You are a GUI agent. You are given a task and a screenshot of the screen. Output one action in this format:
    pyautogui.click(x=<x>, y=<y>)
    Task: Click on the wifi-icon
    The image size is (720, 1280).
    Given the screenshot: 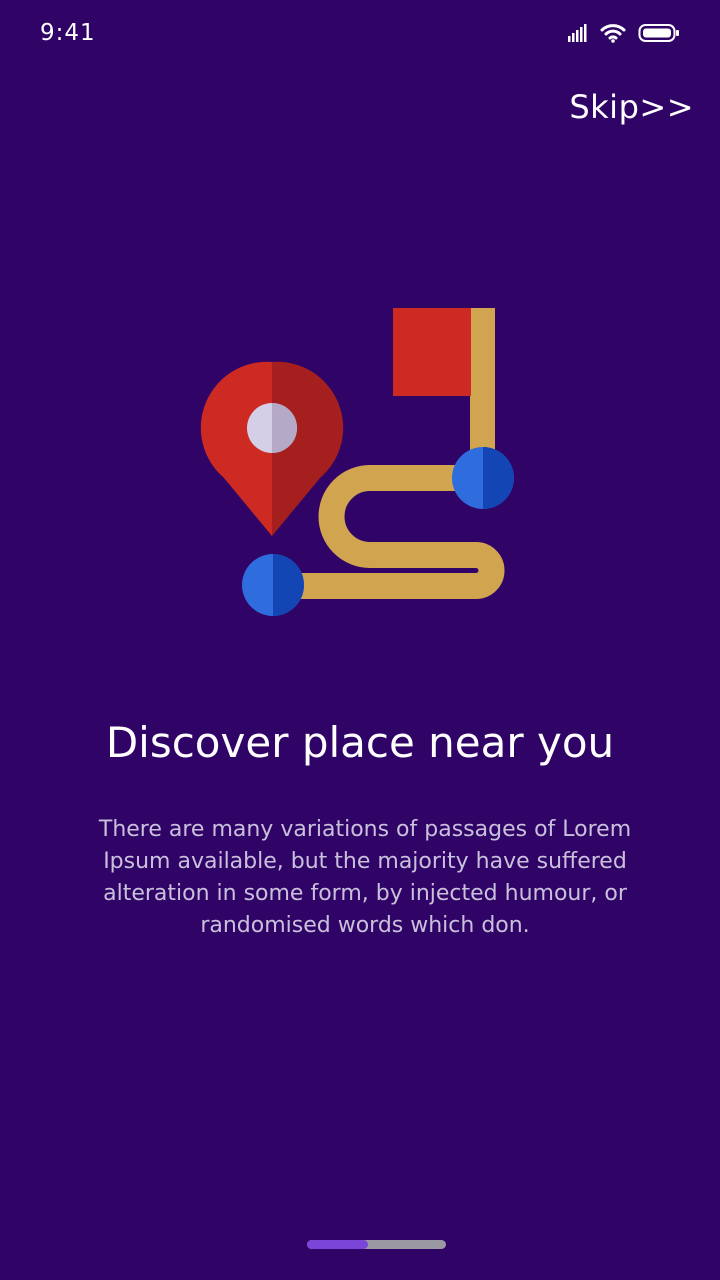 What is the action you would take?
    pyautogui.click(x=613, y=35)
    